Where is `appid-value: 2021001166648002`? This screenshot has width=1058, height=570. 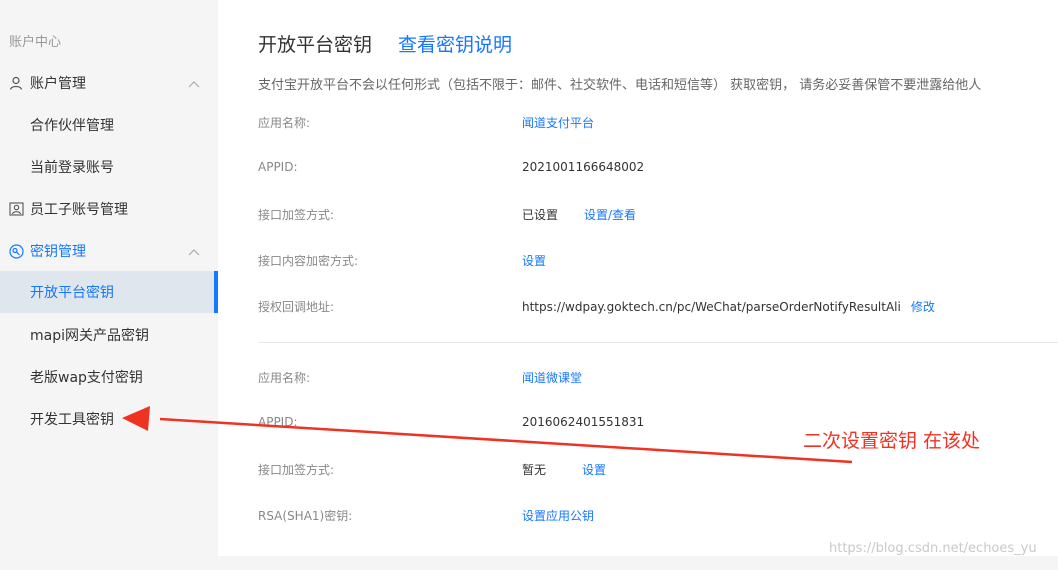
appid-value: 2021001166648002 is located at coordinates (583, 167).